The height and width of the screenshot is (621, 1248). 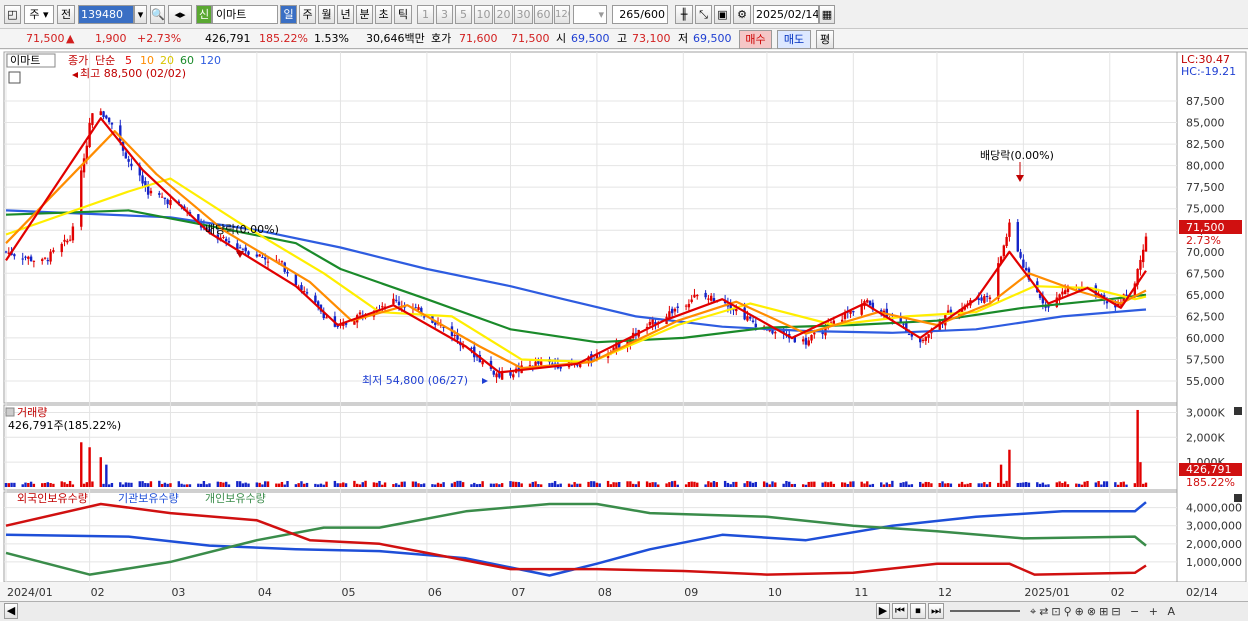 What do you see at coordinates (703, 14) in the screenshot?
I see `zoom-icon: ⤡` at bounding box center [703, 14].